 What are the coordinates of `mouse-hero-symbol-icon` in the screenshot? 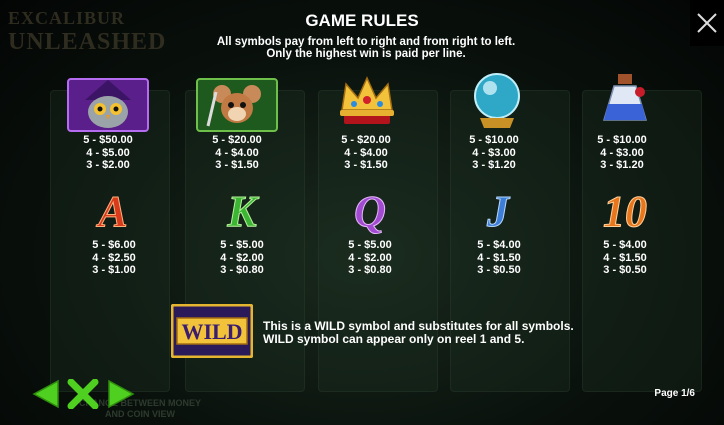 It's located at (237, 106).